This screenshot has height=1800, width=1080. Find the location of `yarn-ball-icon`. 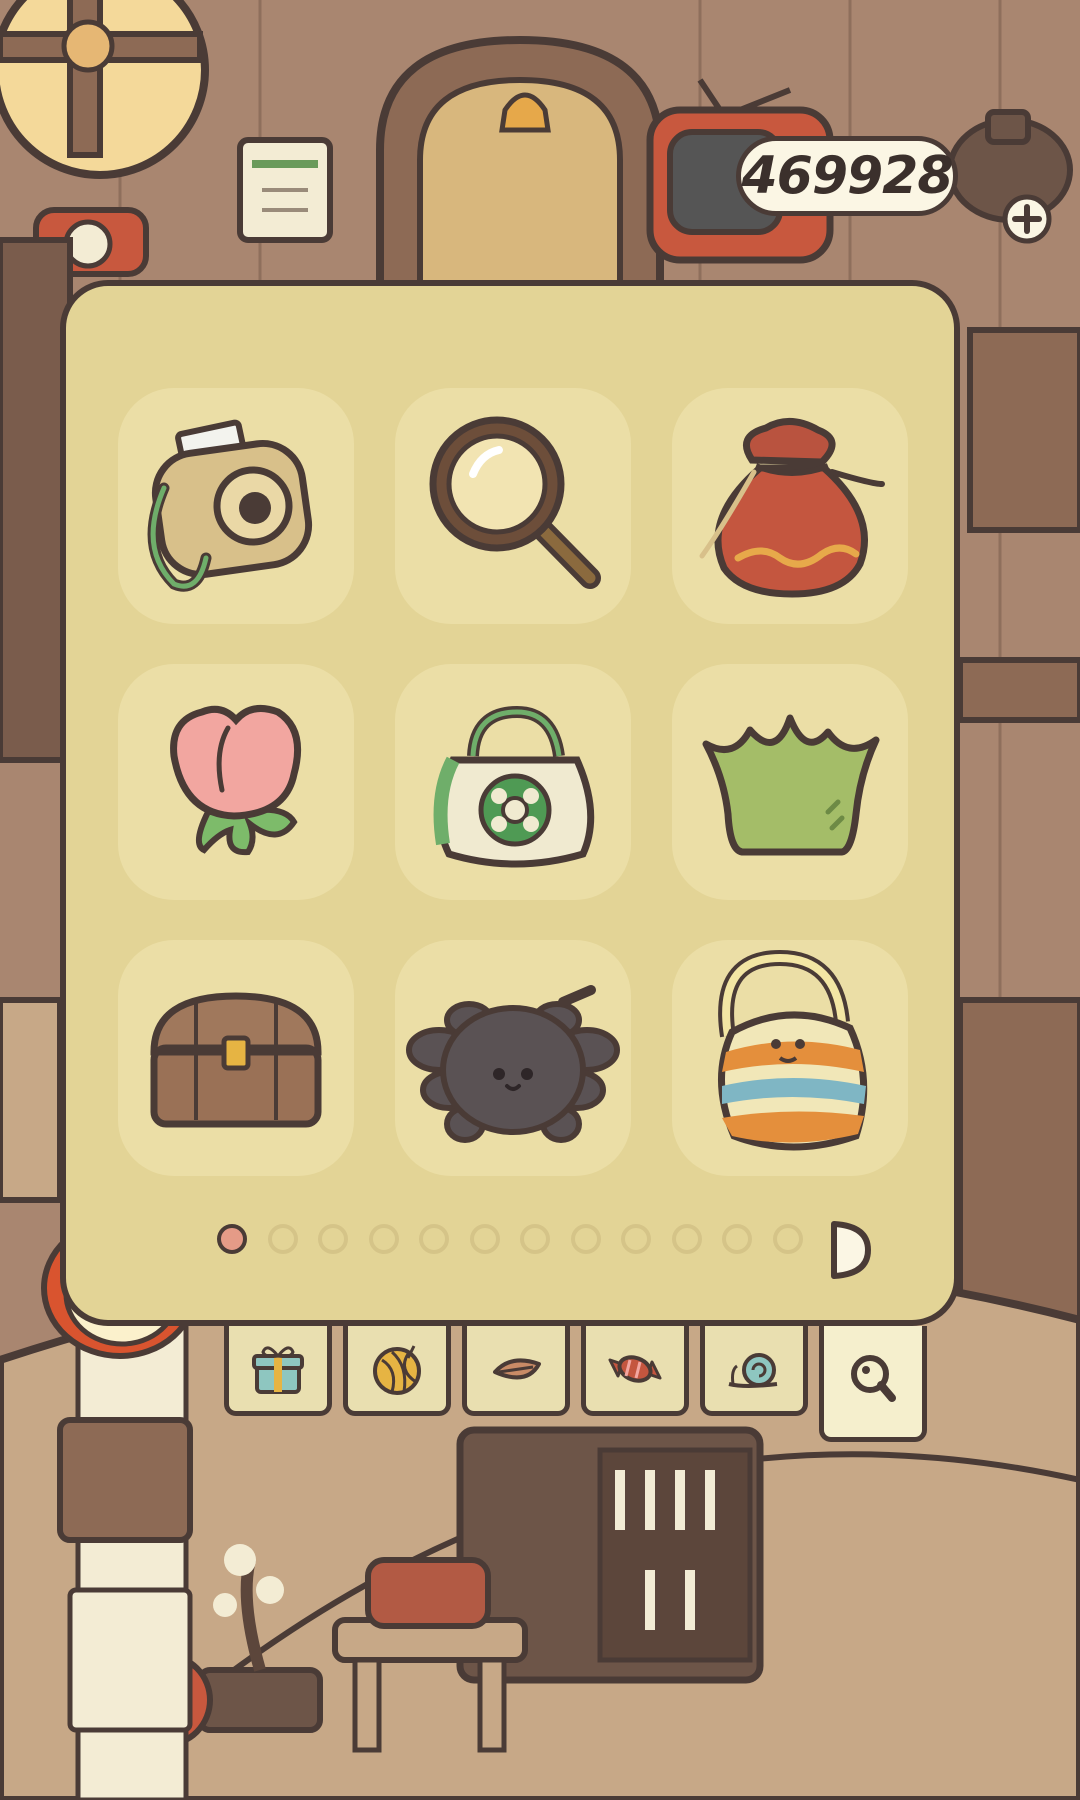

yarn-ball-icon is located at coordinates (397, 1370).